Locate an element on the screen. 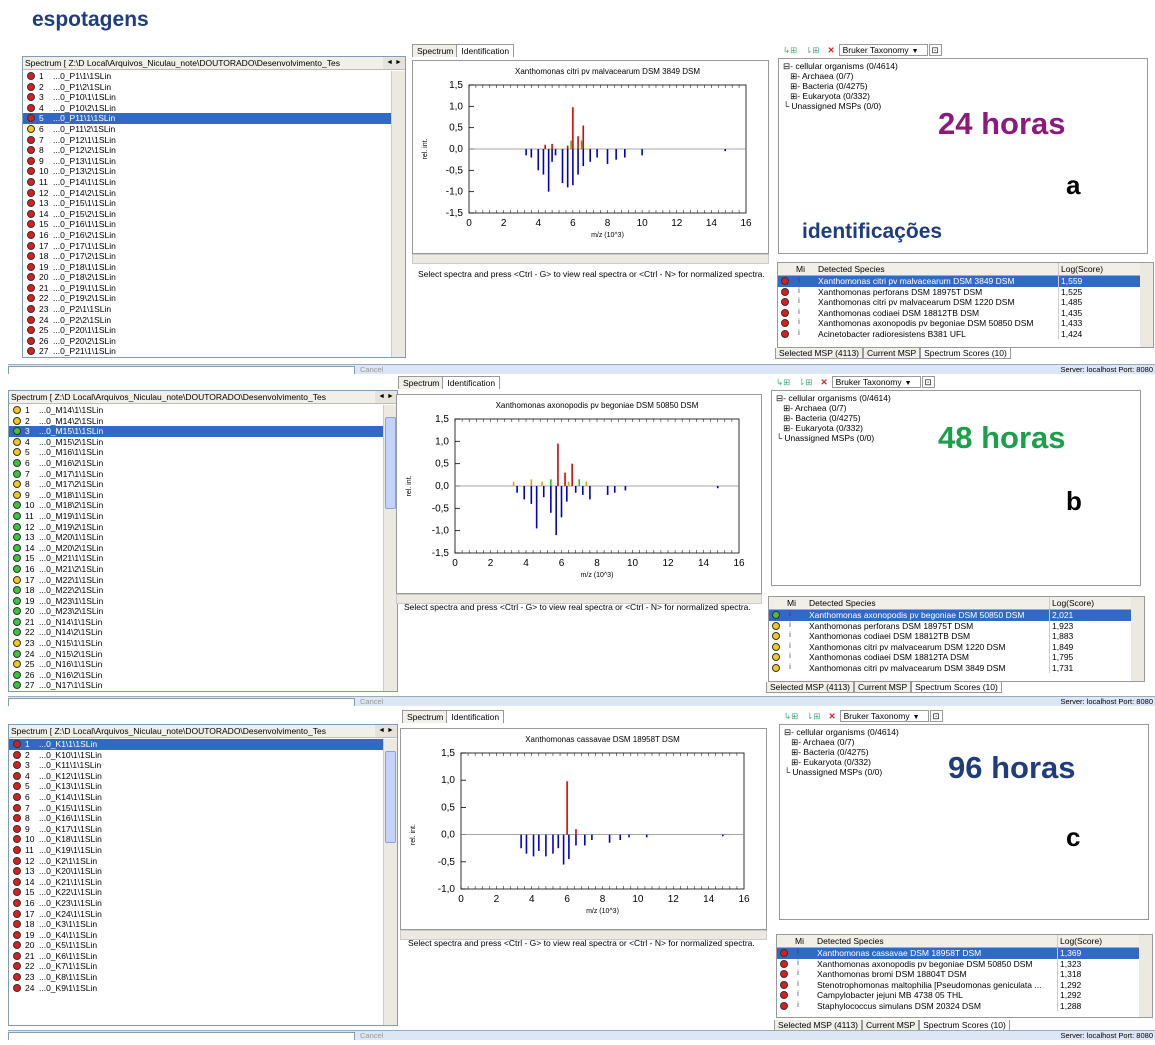 This screenshot has width=1155, height=1045. spectrum-list-item: 22 ...0_N14\2\1SLin is located at coordinates (196, 632).